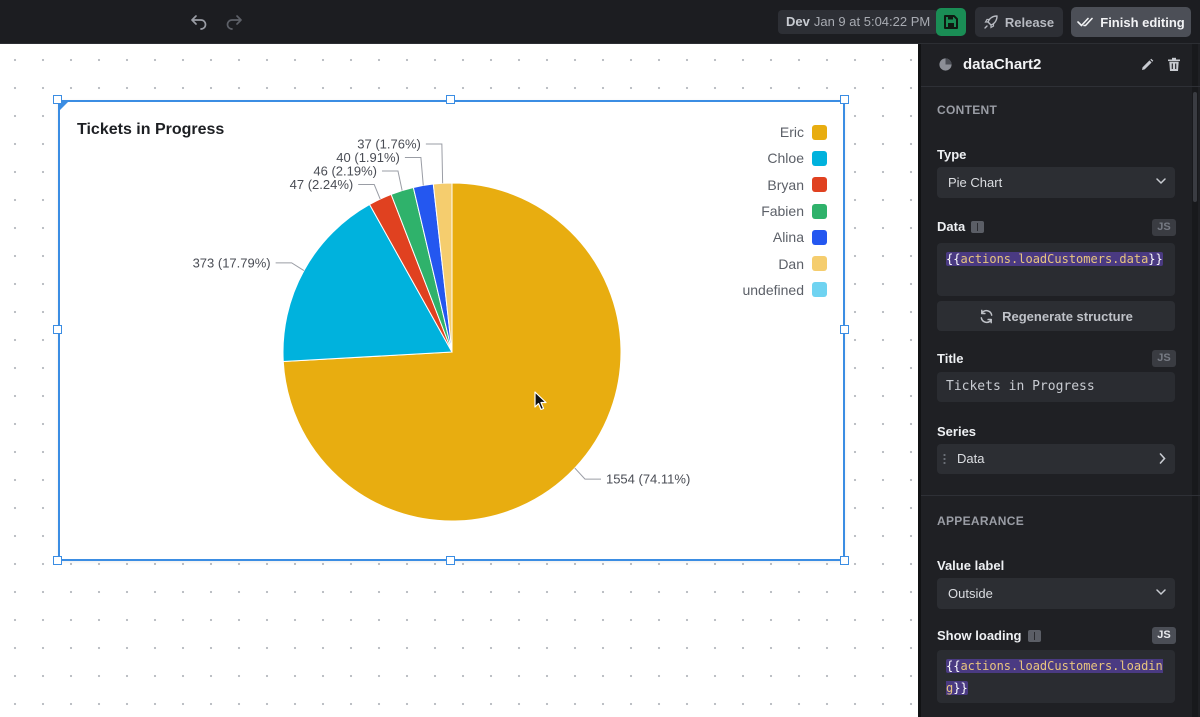 This screenshot has height=717, width=1200. What do you see at coordinates (757, 211) in the screenshot?
I see `legend-item-fabien: Fabien` at bounding box center [757, 211].